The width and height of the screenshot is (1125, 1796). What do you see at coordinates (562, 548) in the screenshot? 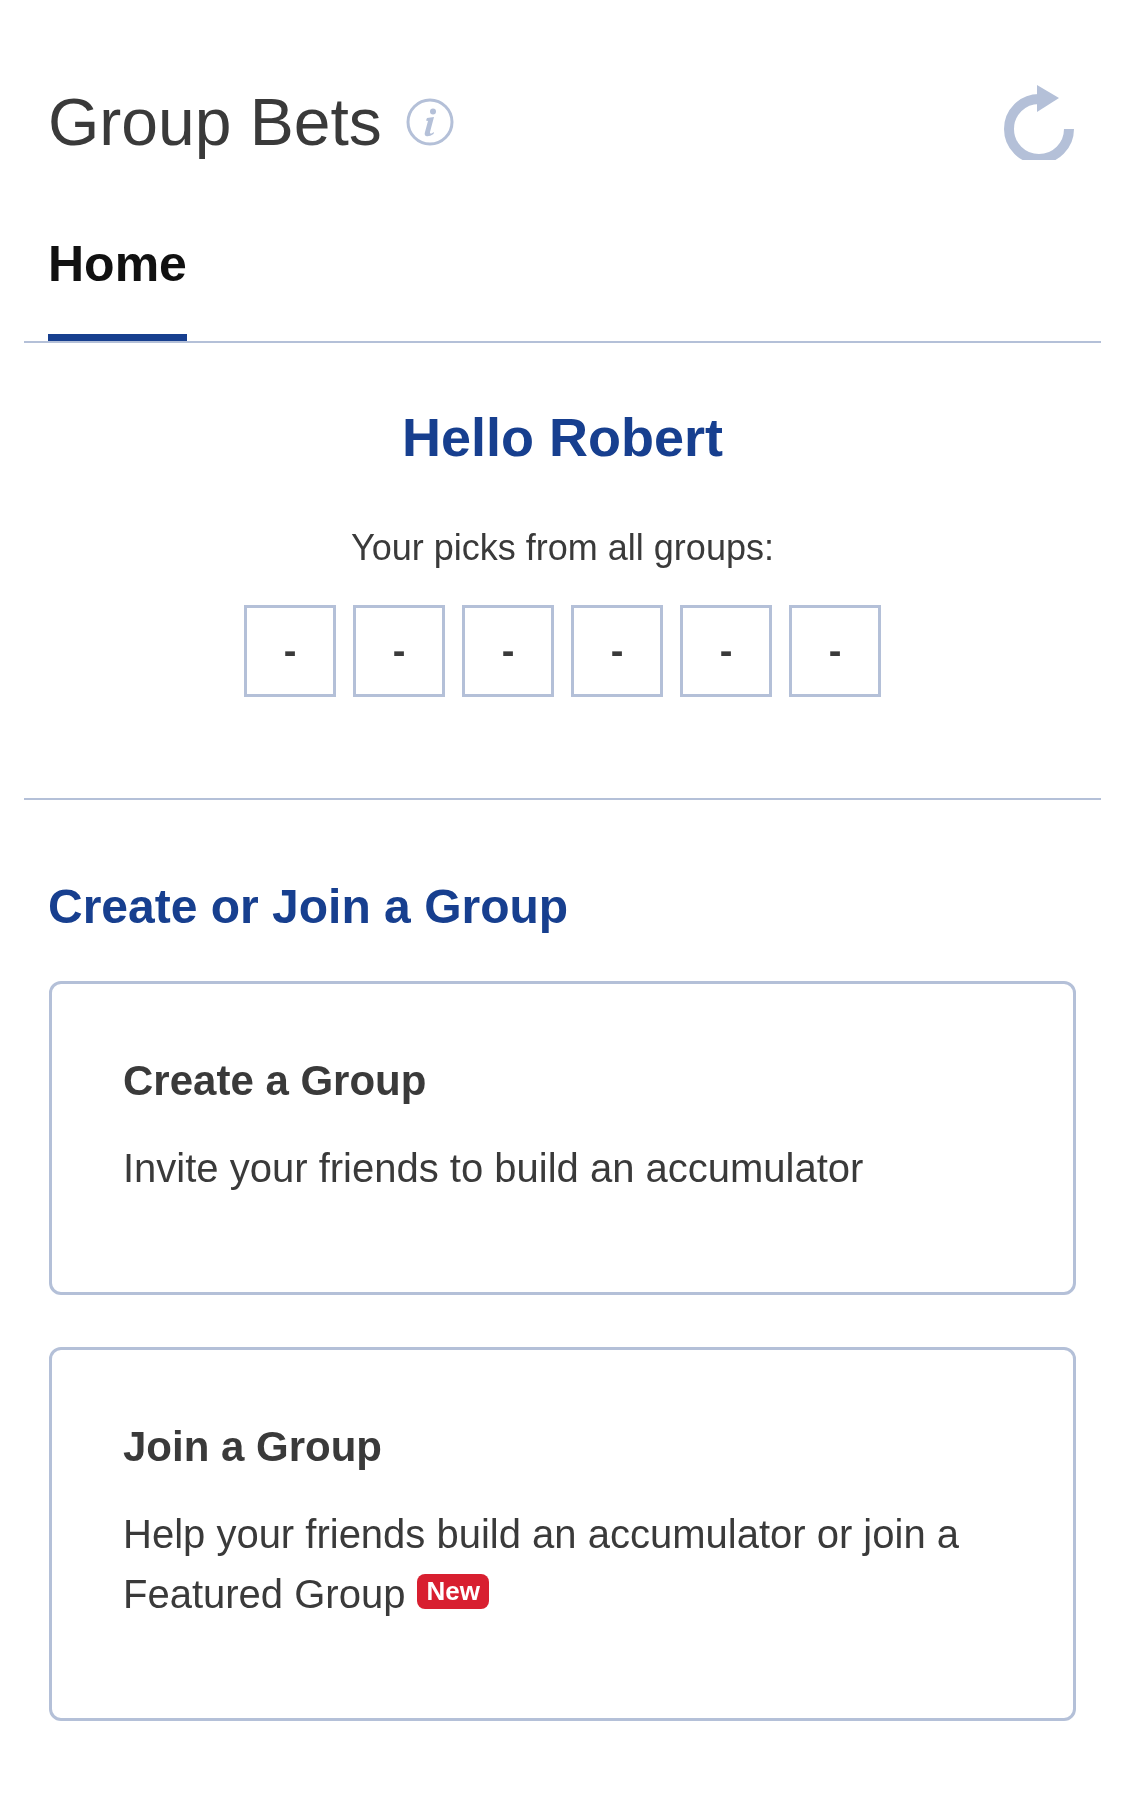
I see `picks-label: Your picks from all groups:` at bounding box center [562, 548].